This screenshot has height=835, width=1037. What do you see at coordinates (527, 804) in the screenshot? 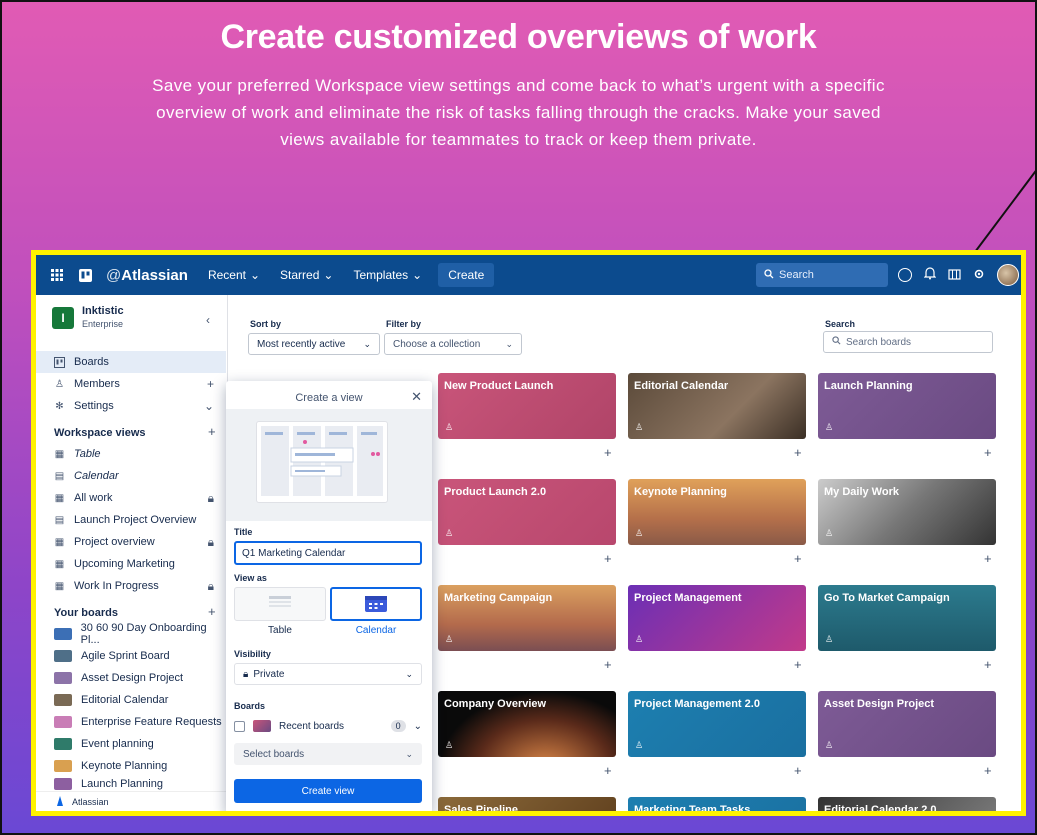
I see `board-card: Sales Pipeline♙` at bounding box center [527, 804].